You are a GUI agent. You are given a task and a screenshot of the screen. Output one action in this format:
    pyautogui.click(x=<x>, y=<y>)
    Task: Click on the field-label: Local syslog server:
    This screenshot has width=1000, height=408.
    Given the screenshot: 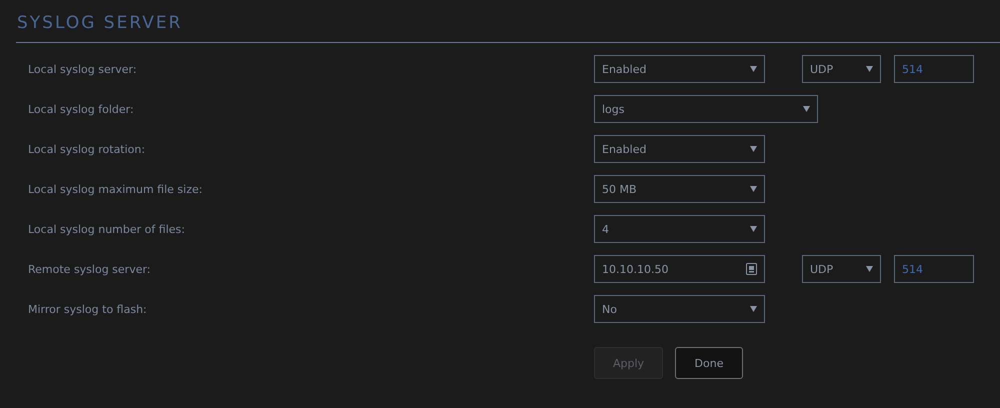 What is the action you would take?
    pyautogui.click(x=82, y=69)
    